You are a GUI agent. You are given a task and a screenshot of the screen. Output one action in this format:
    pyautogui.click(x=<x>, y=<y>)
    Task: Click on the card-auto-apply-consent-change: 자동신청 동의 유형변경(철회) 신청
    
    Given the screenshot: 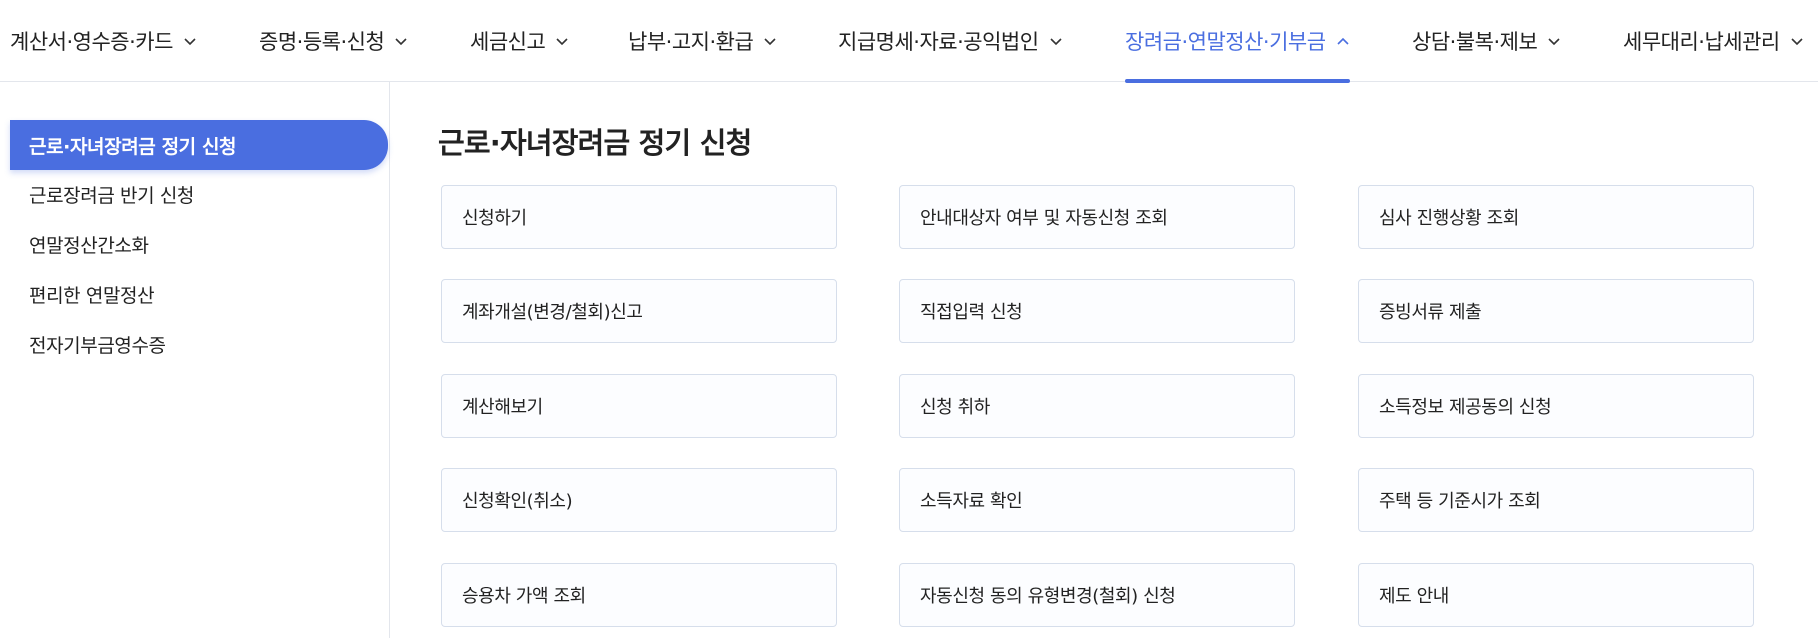 What is the action you would take?
    pyautogui.click(x=1097, y=595)
    